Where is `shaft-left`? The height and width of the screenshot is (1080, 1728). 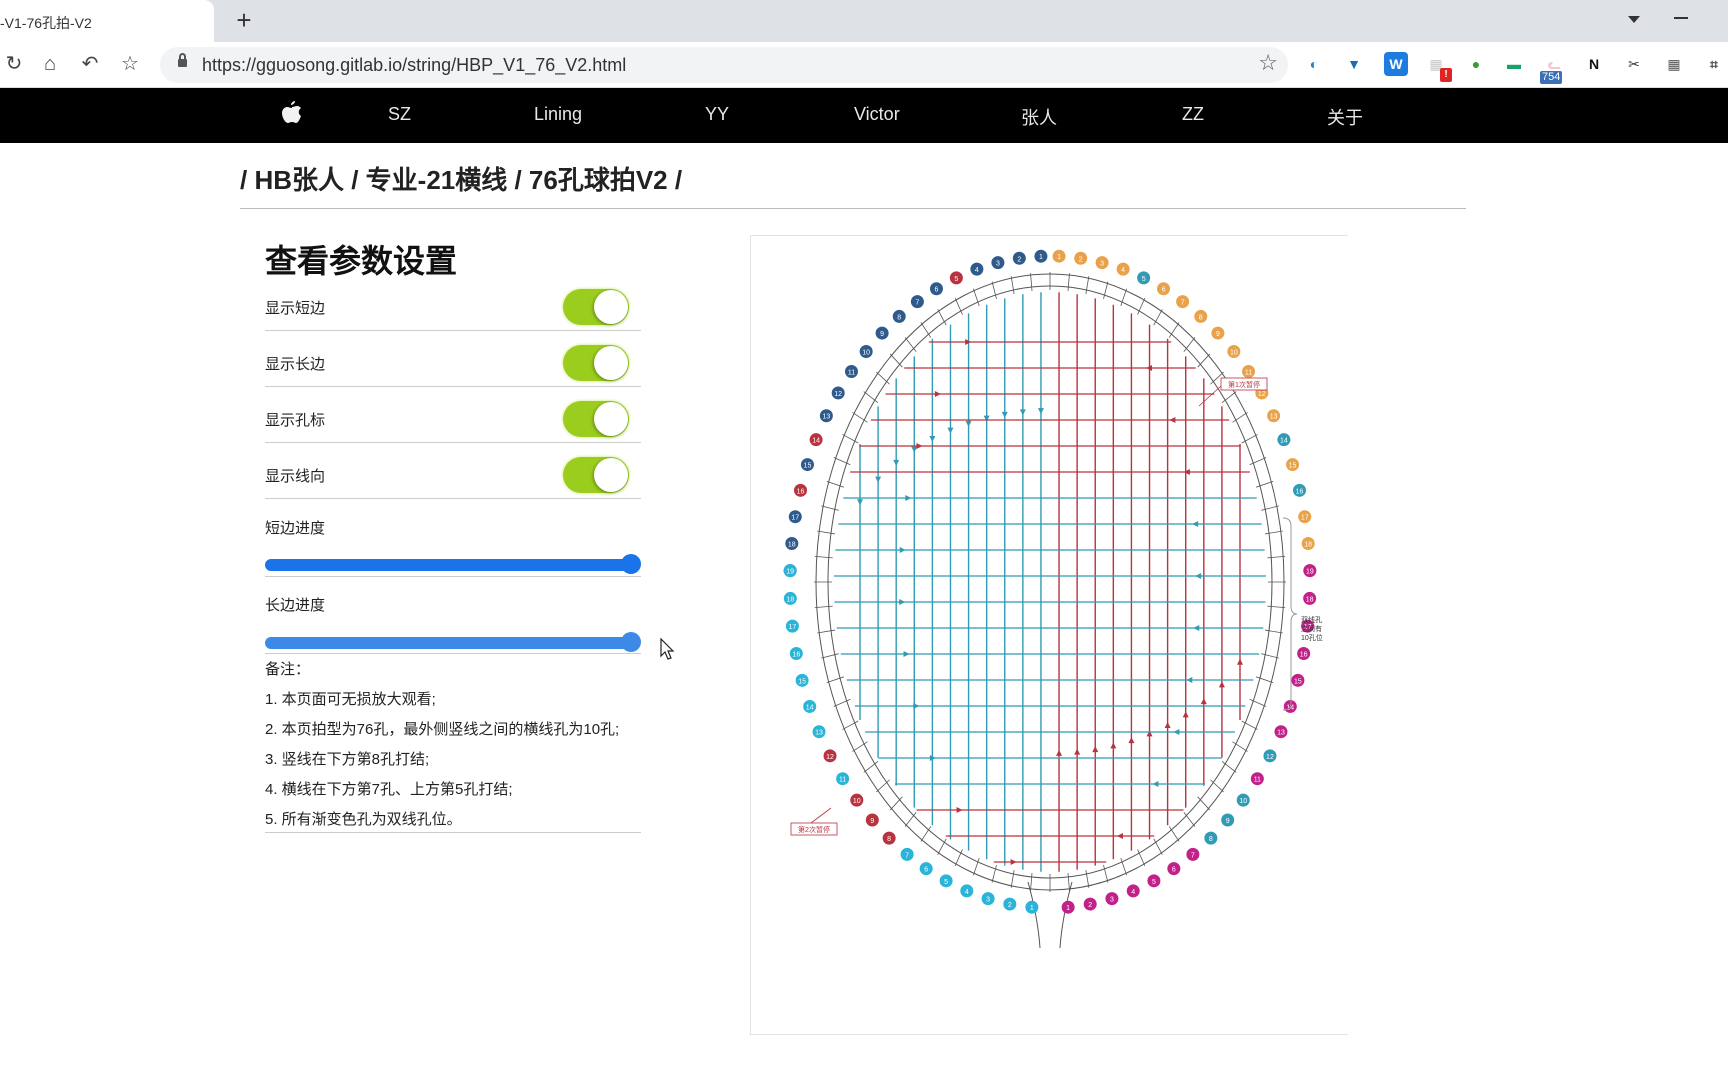
shaft-left is located at coordinates (1034, 915).